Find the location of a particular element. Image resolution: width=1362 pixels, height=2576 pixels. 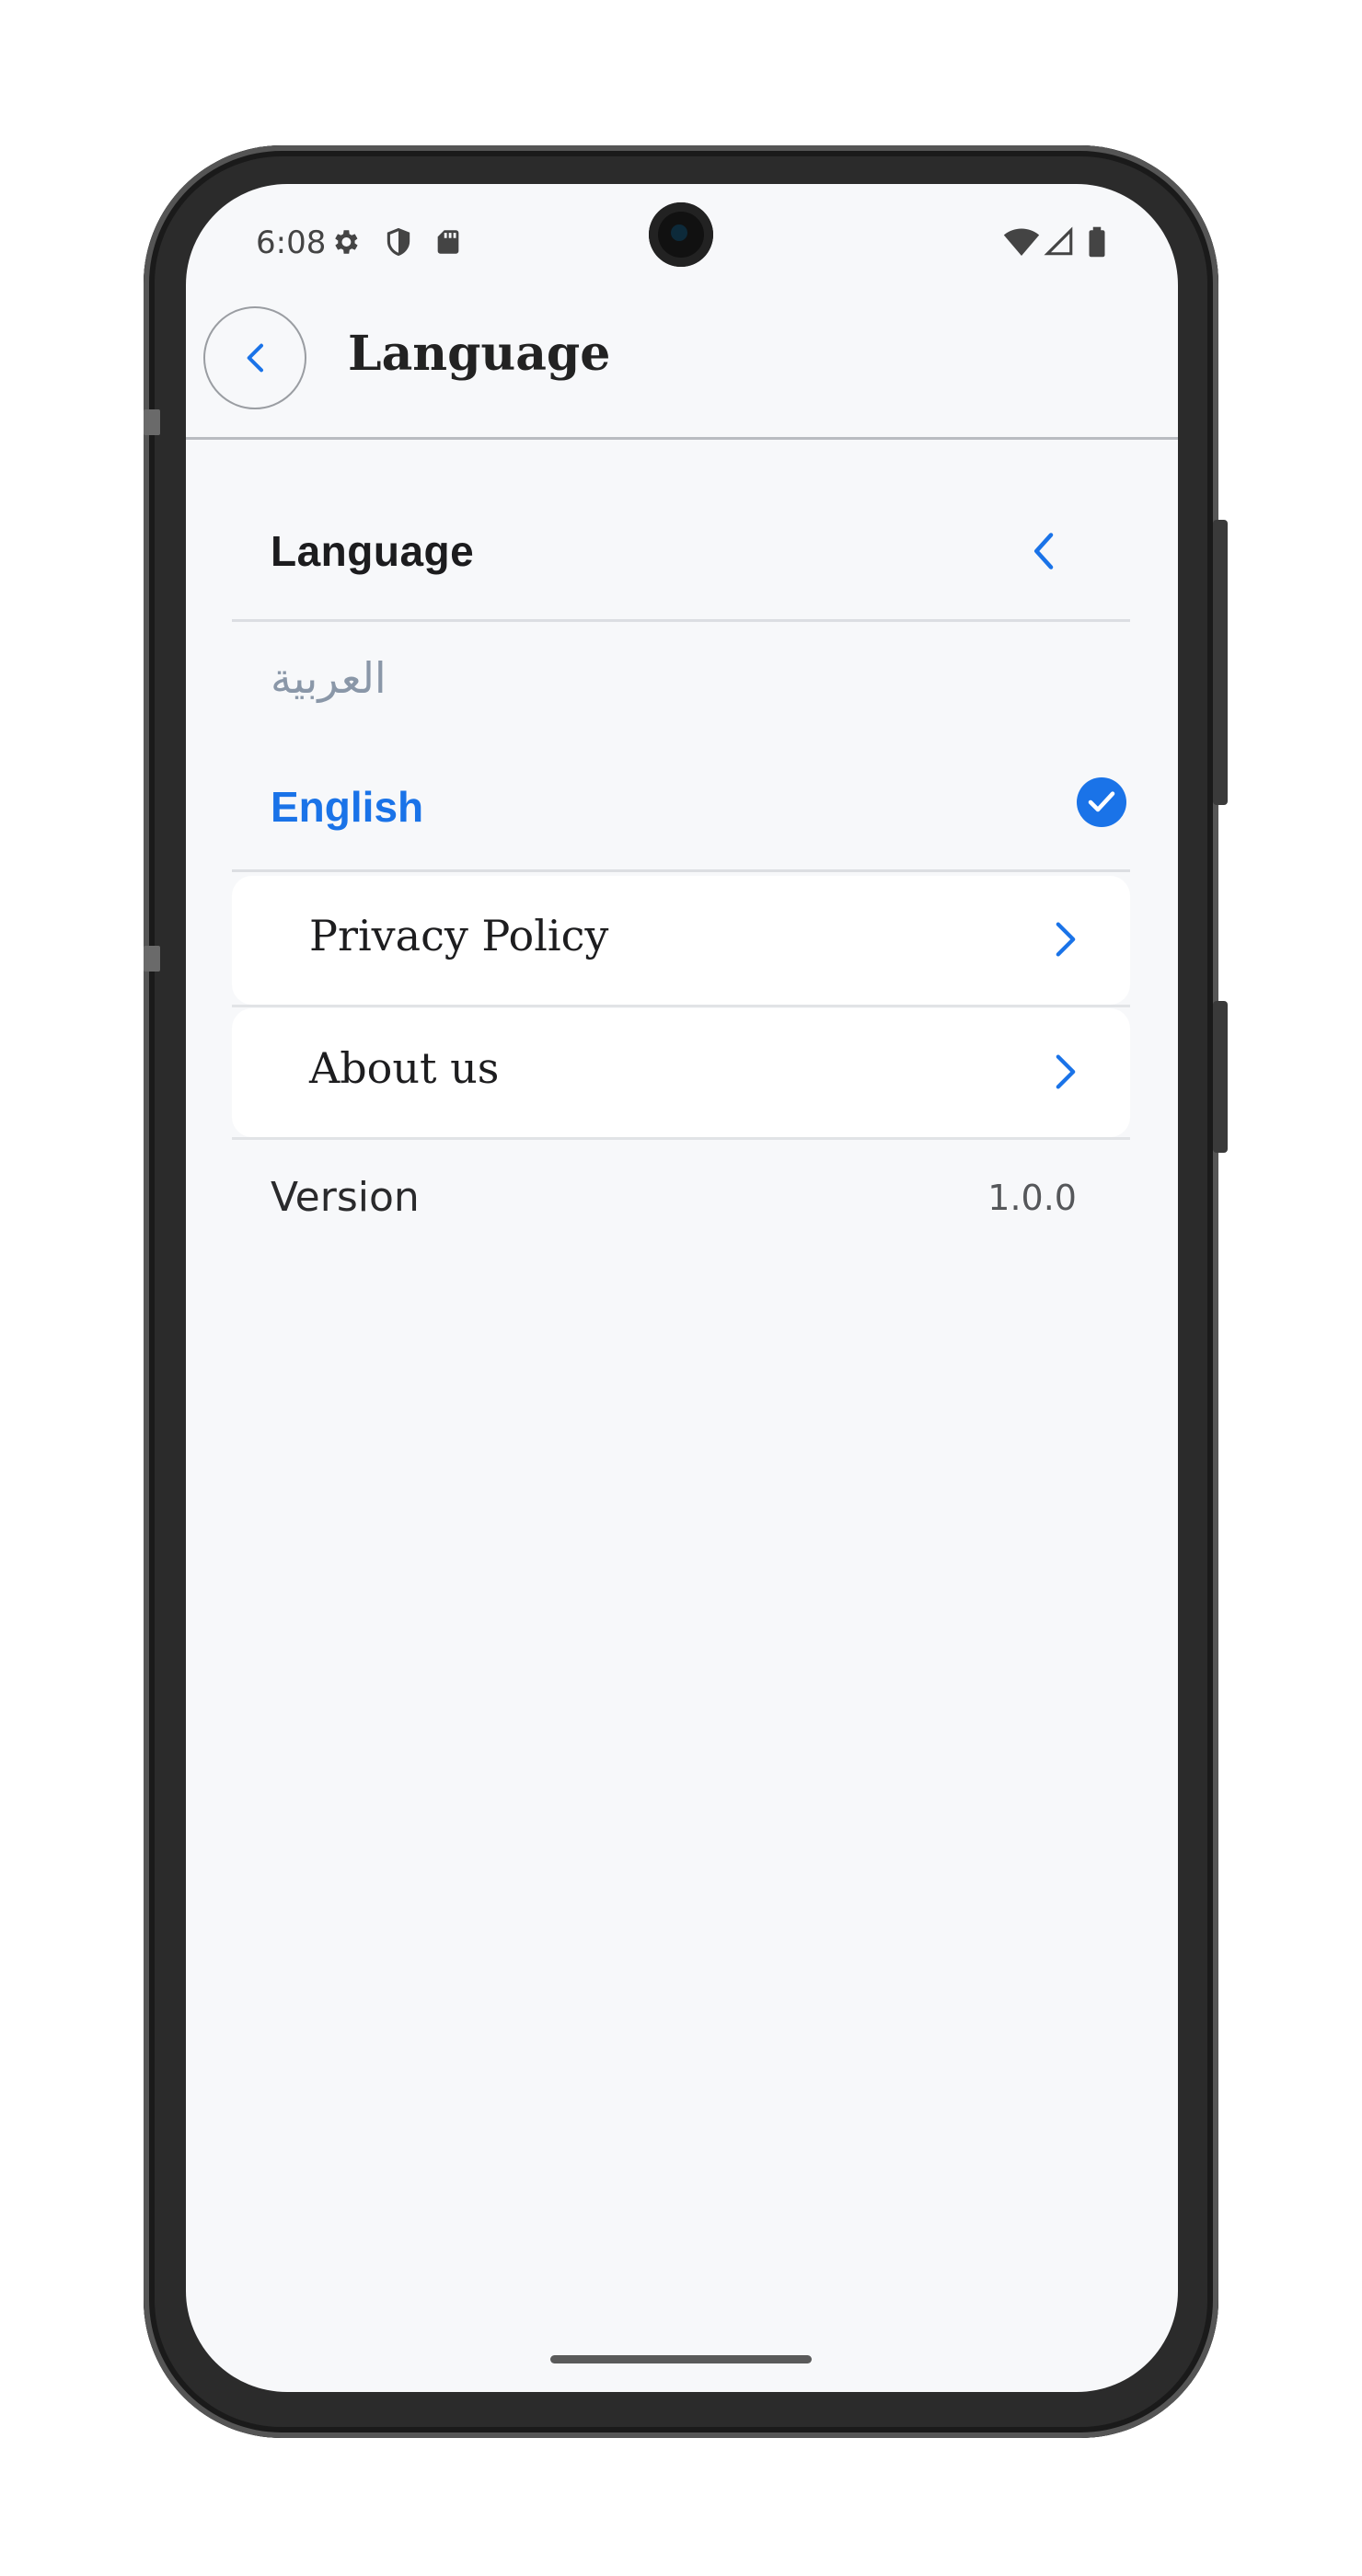

front-camera is located at coordinates (681, 234).